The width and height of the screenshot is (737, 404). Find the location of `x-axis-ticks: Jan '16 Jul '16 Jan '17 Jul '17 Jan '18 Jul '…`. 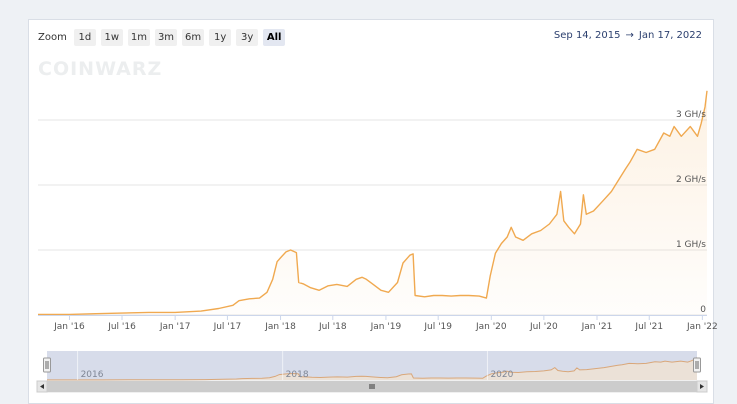

x-axis-ticks: Jan '16 Jul '16 Jan '17 Jul '17 Jan '18 Jul '… is located at coordinates (378, 323).